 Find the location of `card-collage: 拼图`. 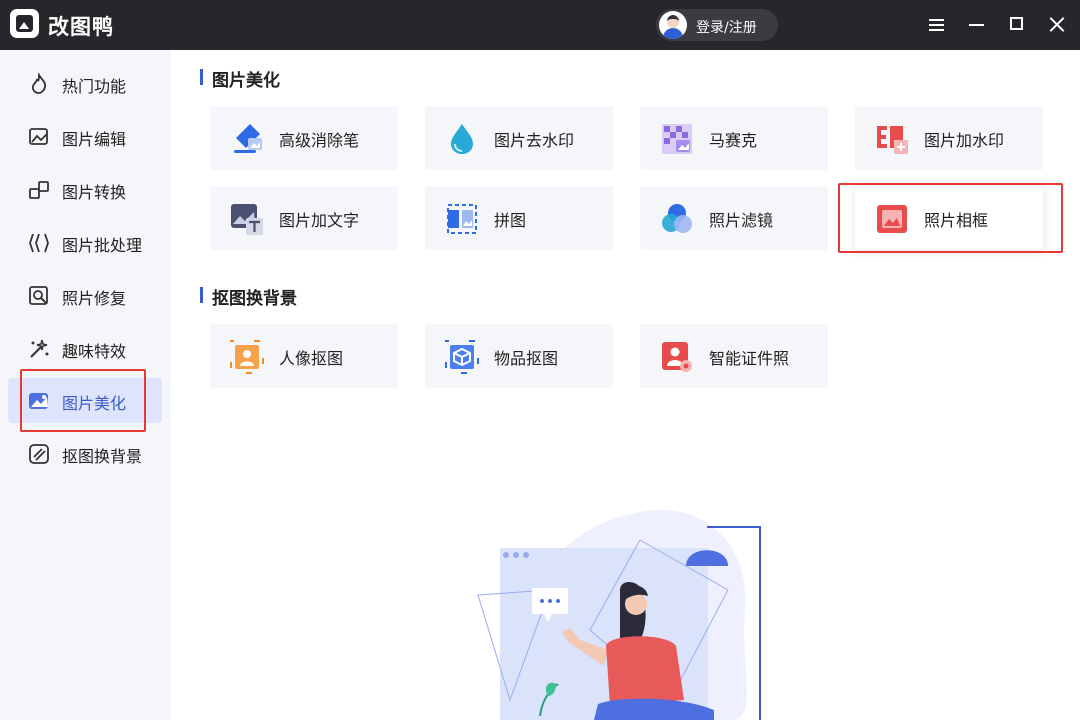

card-collage: 拼图 is located at coordinates (519, 218).